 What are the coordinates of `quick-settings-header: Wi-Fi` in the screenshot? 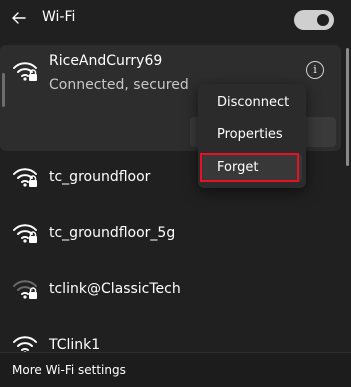 It's located at (175, 20).